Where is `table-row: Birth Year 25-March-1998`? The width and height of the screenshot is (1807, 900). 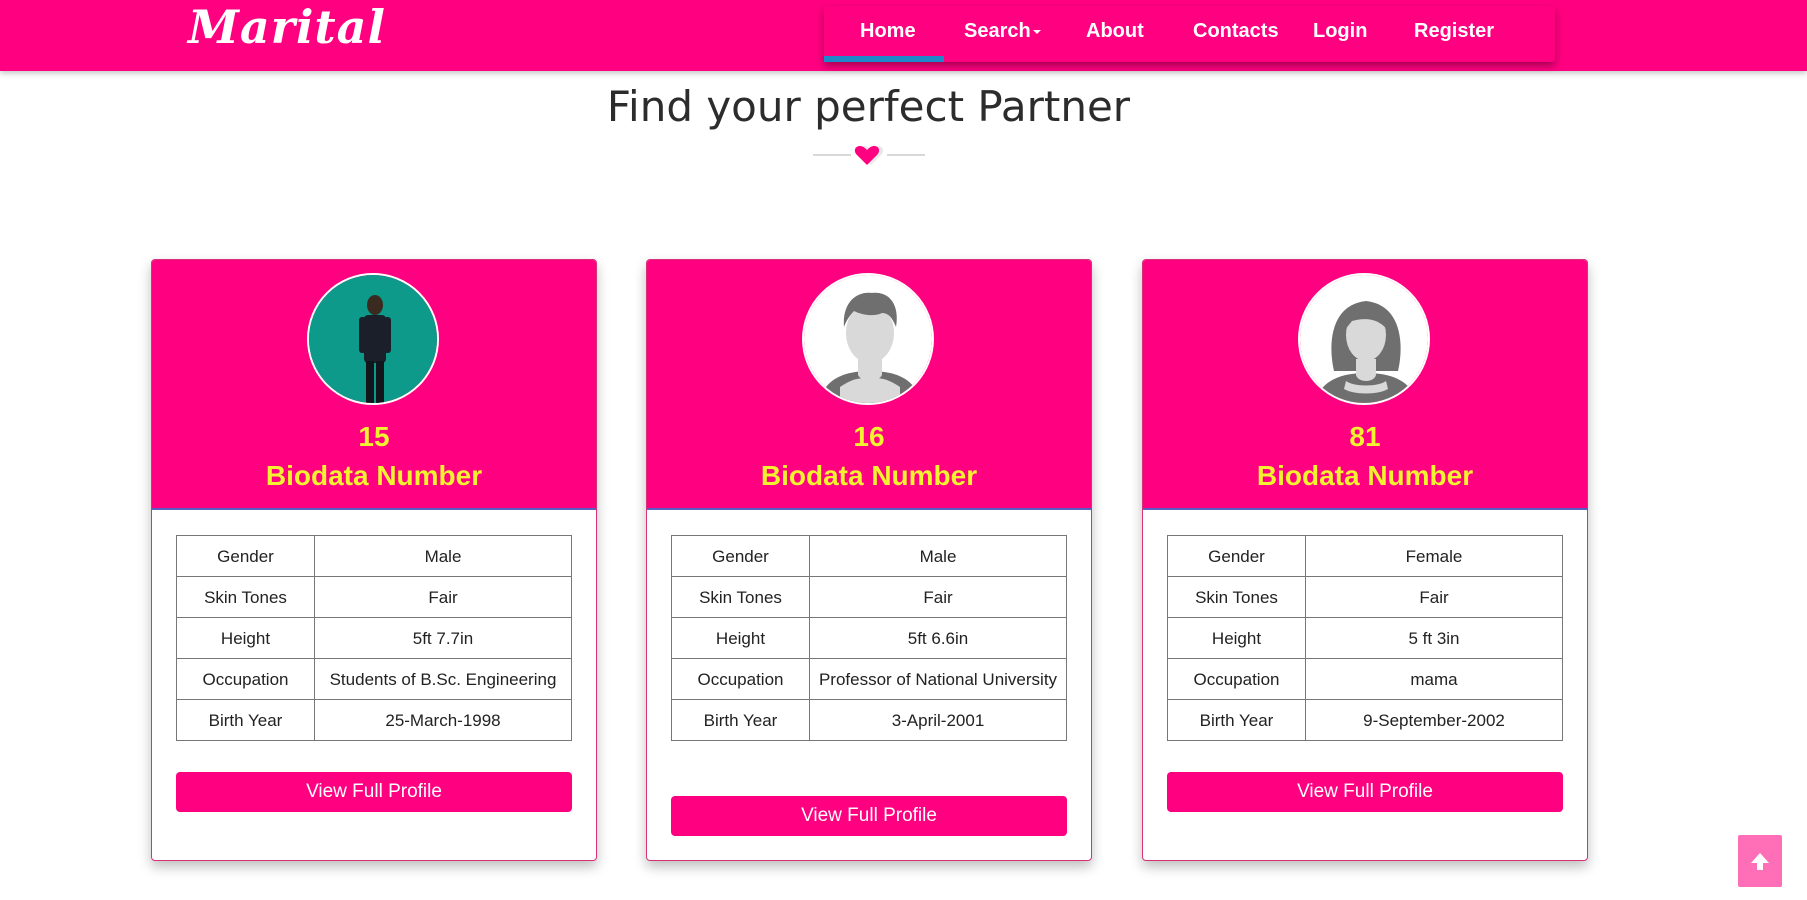
table-row: Birth Year 25-March-1998 is located at coordinates (374, 720).